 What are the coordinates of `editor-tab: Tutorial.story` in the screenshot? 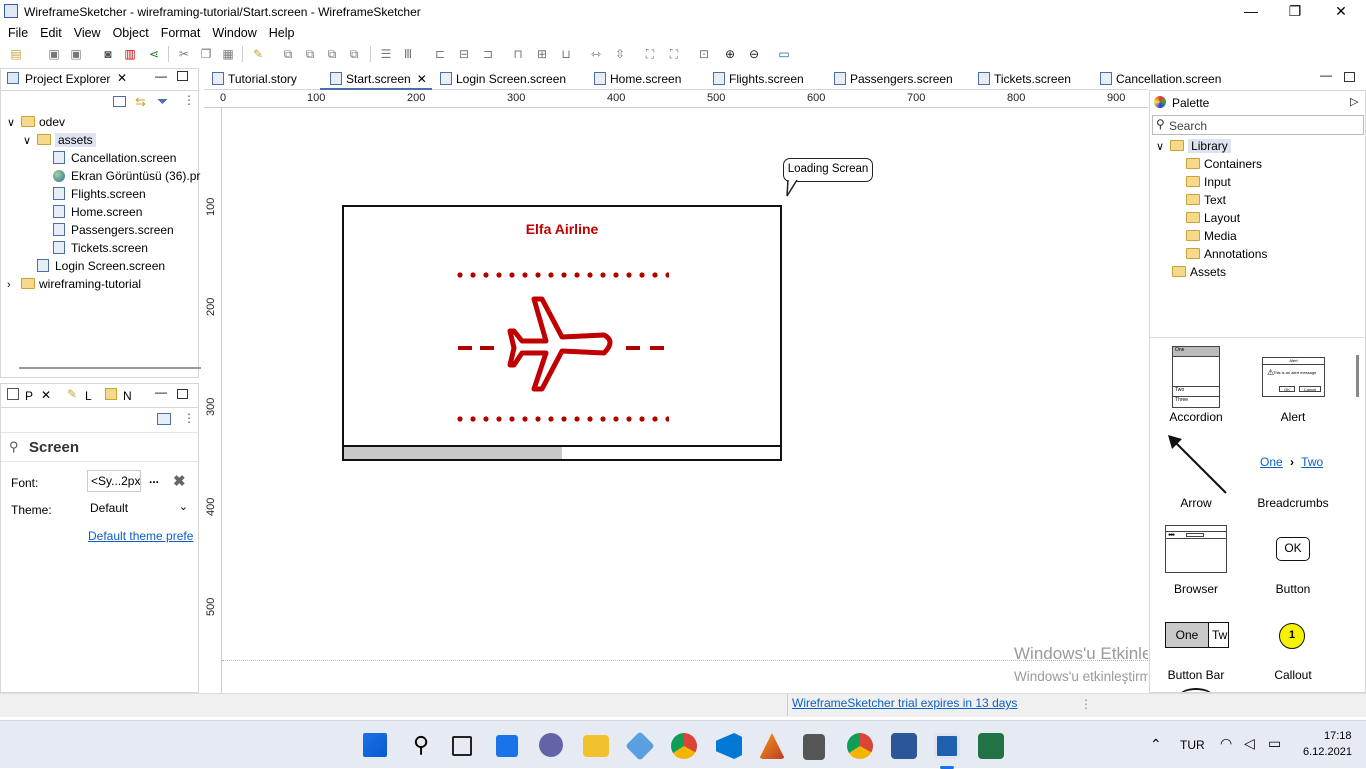 It's located at (254, 79).